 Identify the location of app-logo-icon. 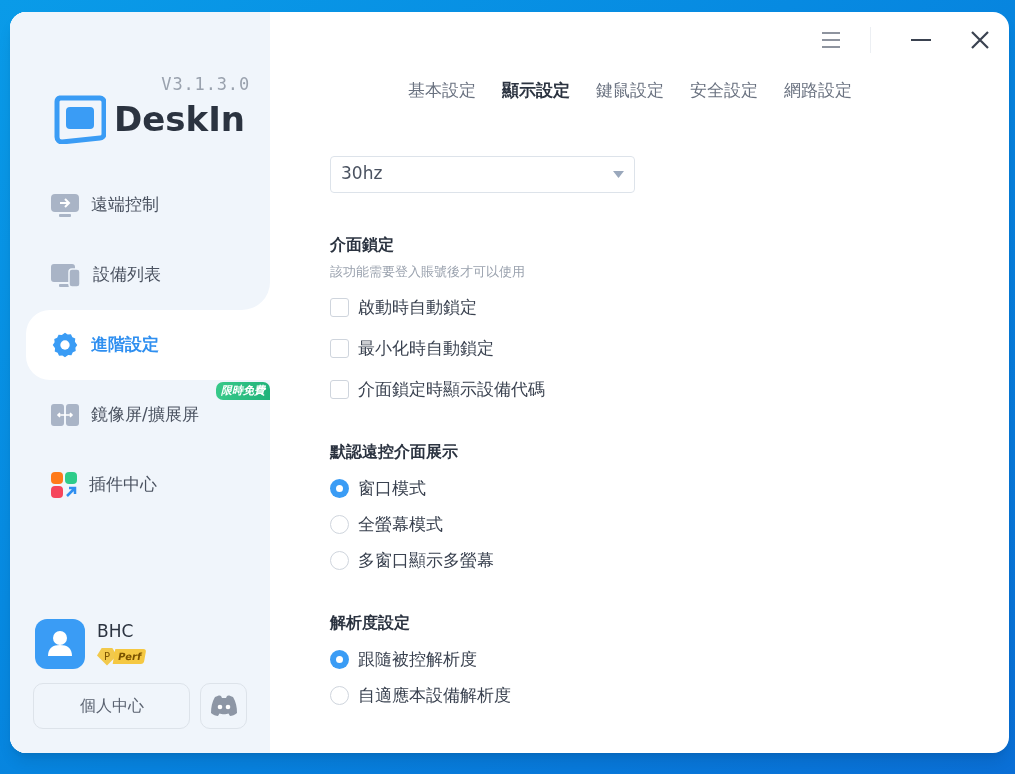
(80, 118).